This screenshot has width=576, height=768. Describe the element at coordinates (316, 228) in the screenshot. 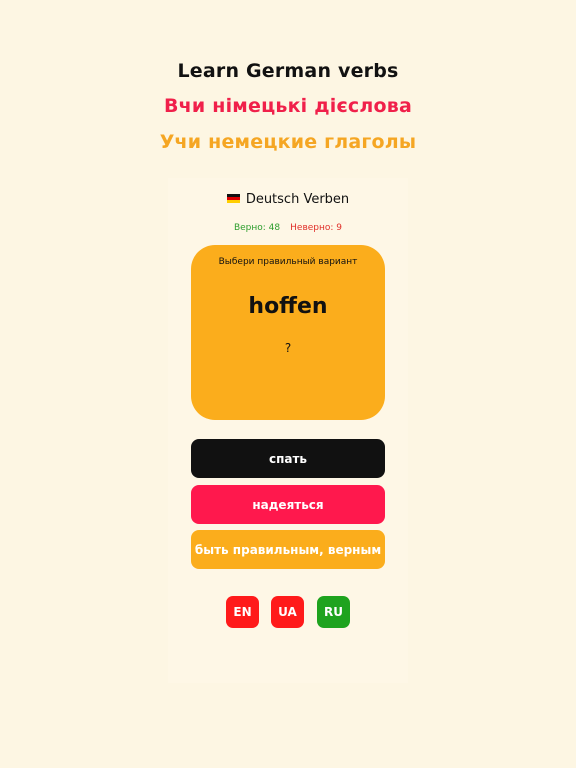

I see `wrong-count: Неверно: 9` at that location.